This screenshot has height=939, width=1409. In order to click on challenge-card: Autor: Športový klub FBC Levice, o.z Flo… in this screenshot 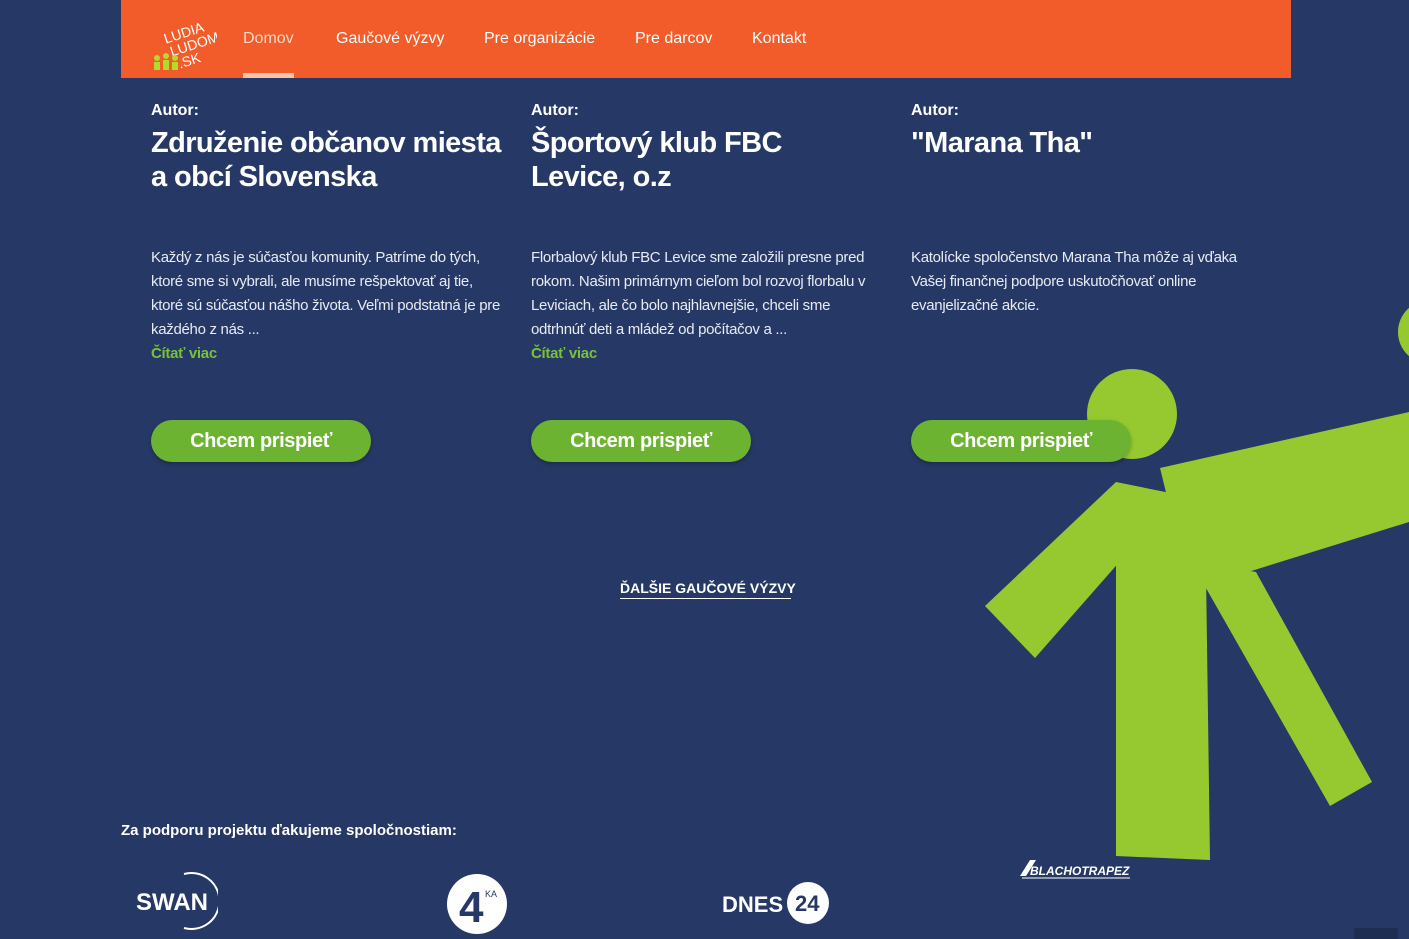, I will do `click(706, 281)`.